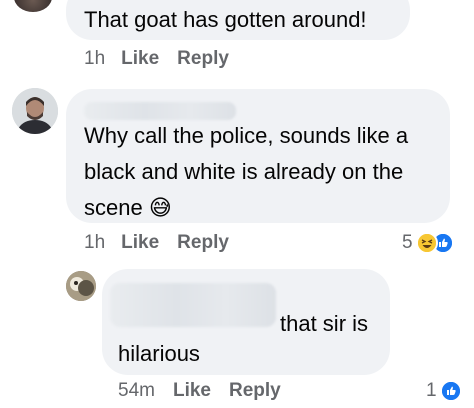  I want to click on haha-icon, so click(426, 243).